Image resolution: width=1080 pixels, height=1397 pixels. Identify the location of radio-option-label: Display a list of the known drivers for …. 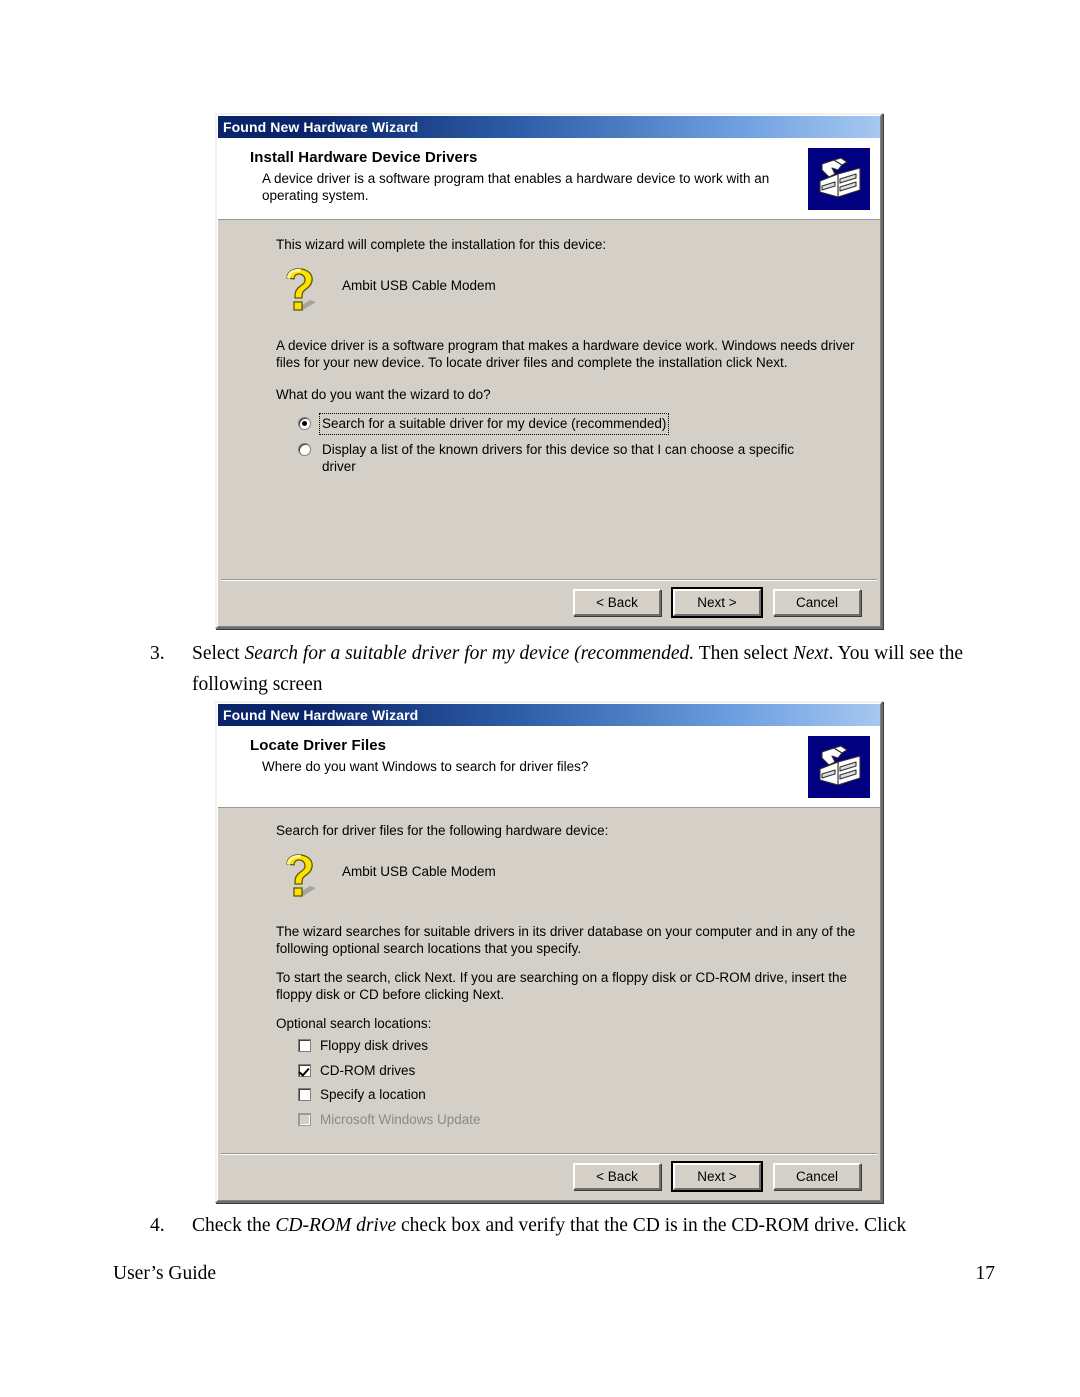
(558, 458).